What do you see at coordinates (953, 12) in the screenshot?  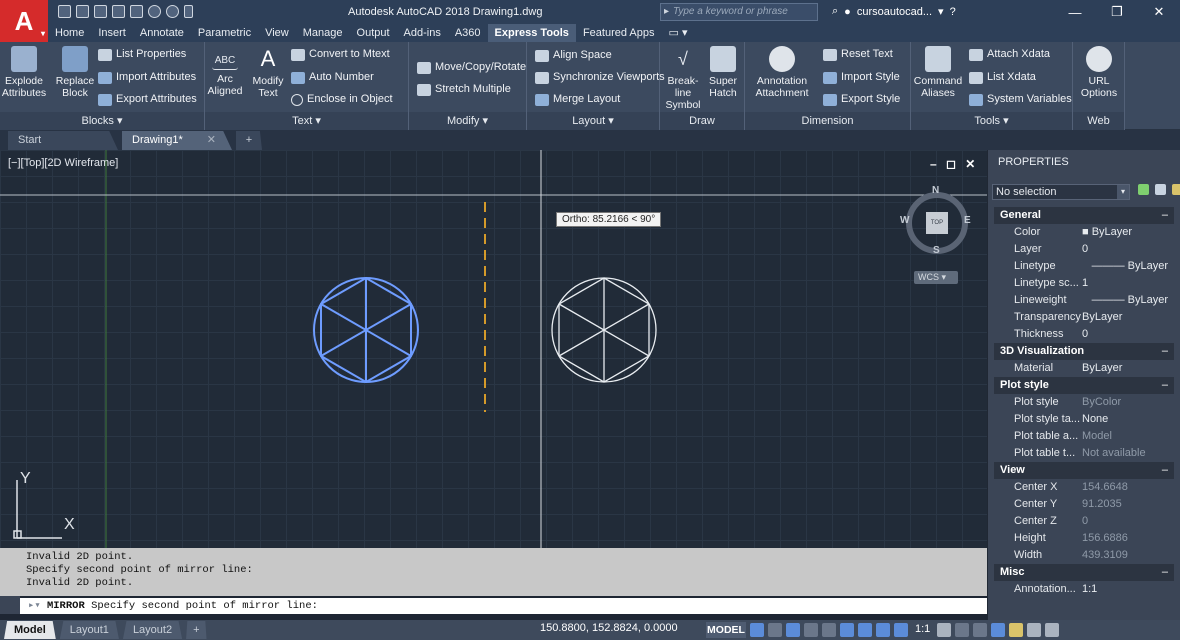 I see `help-icon: ?` at bounding box center [953, 12].